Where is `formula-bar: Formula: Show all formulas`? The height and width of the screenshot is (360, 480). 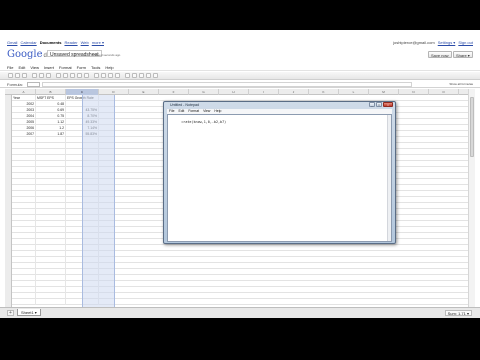
formula-bar: Formula: Show all formulas is located at coordinates (240, 84).